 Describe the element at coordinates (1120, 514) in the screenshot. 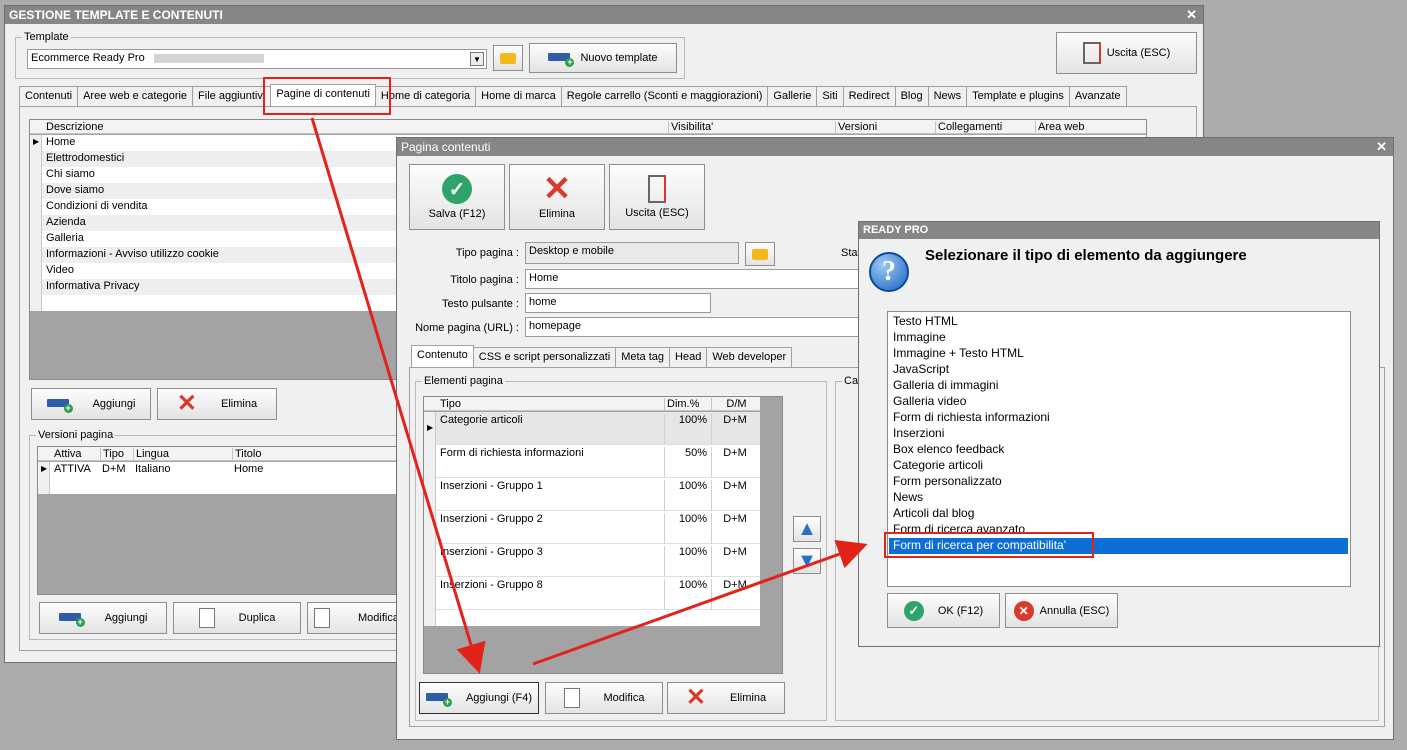

I see `list-item: Articoli dal blog` at that location.